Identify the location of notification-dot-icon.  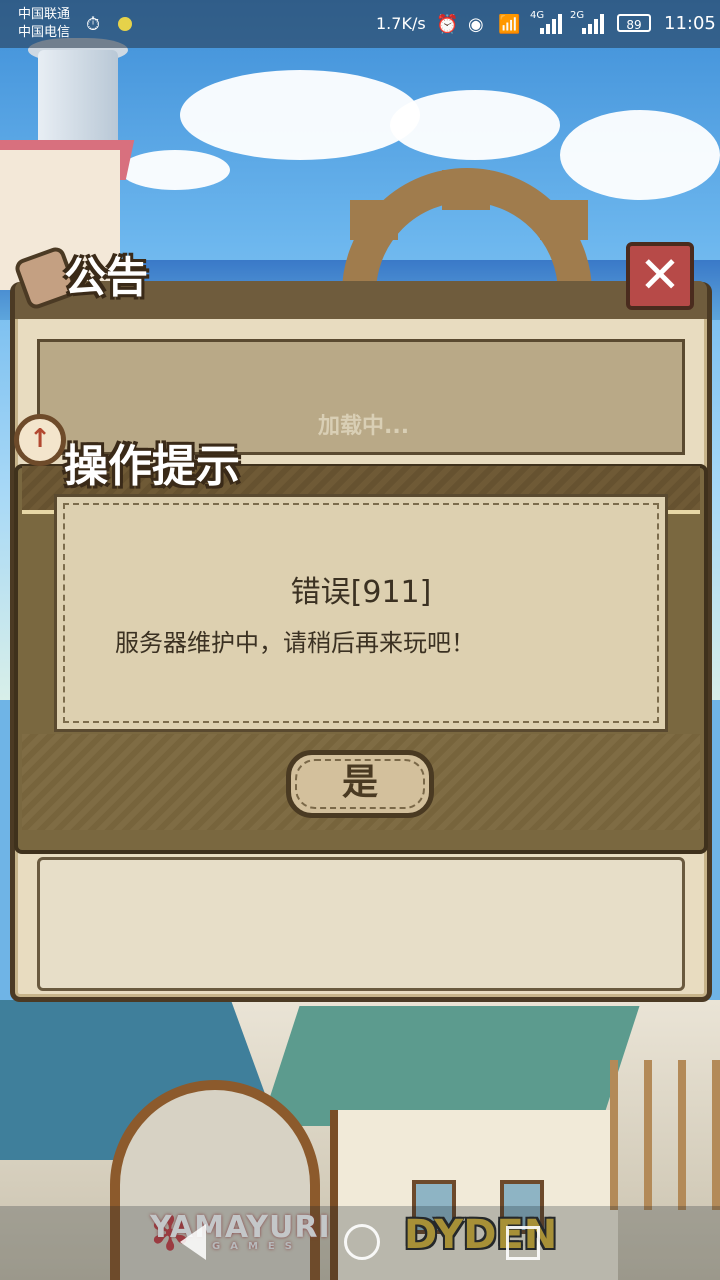
(125, 24).